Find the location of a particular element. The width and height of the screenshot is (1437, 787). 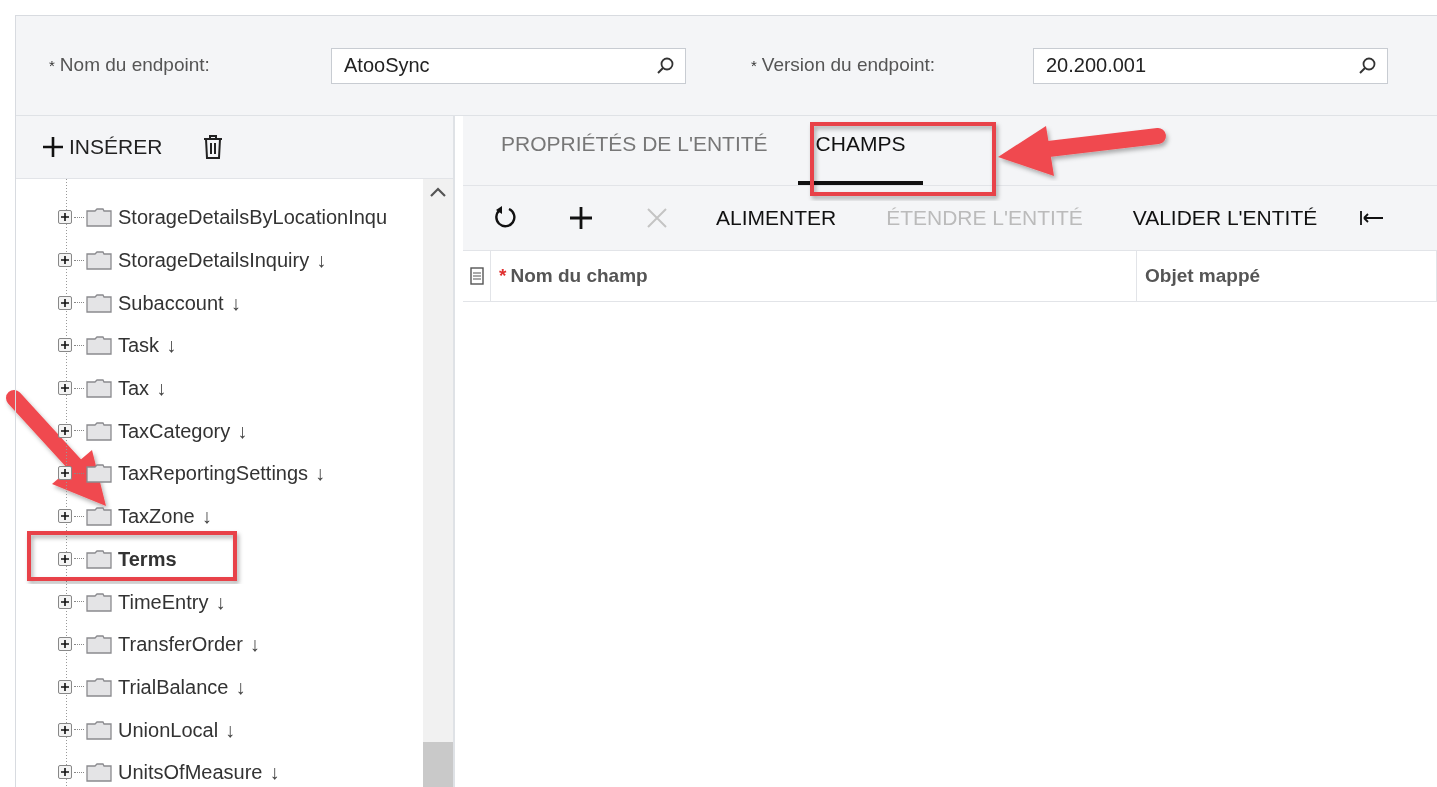

tab: PROPRIÉTÉS DE L'ENTITÉ is located at coordinates (634, 156).